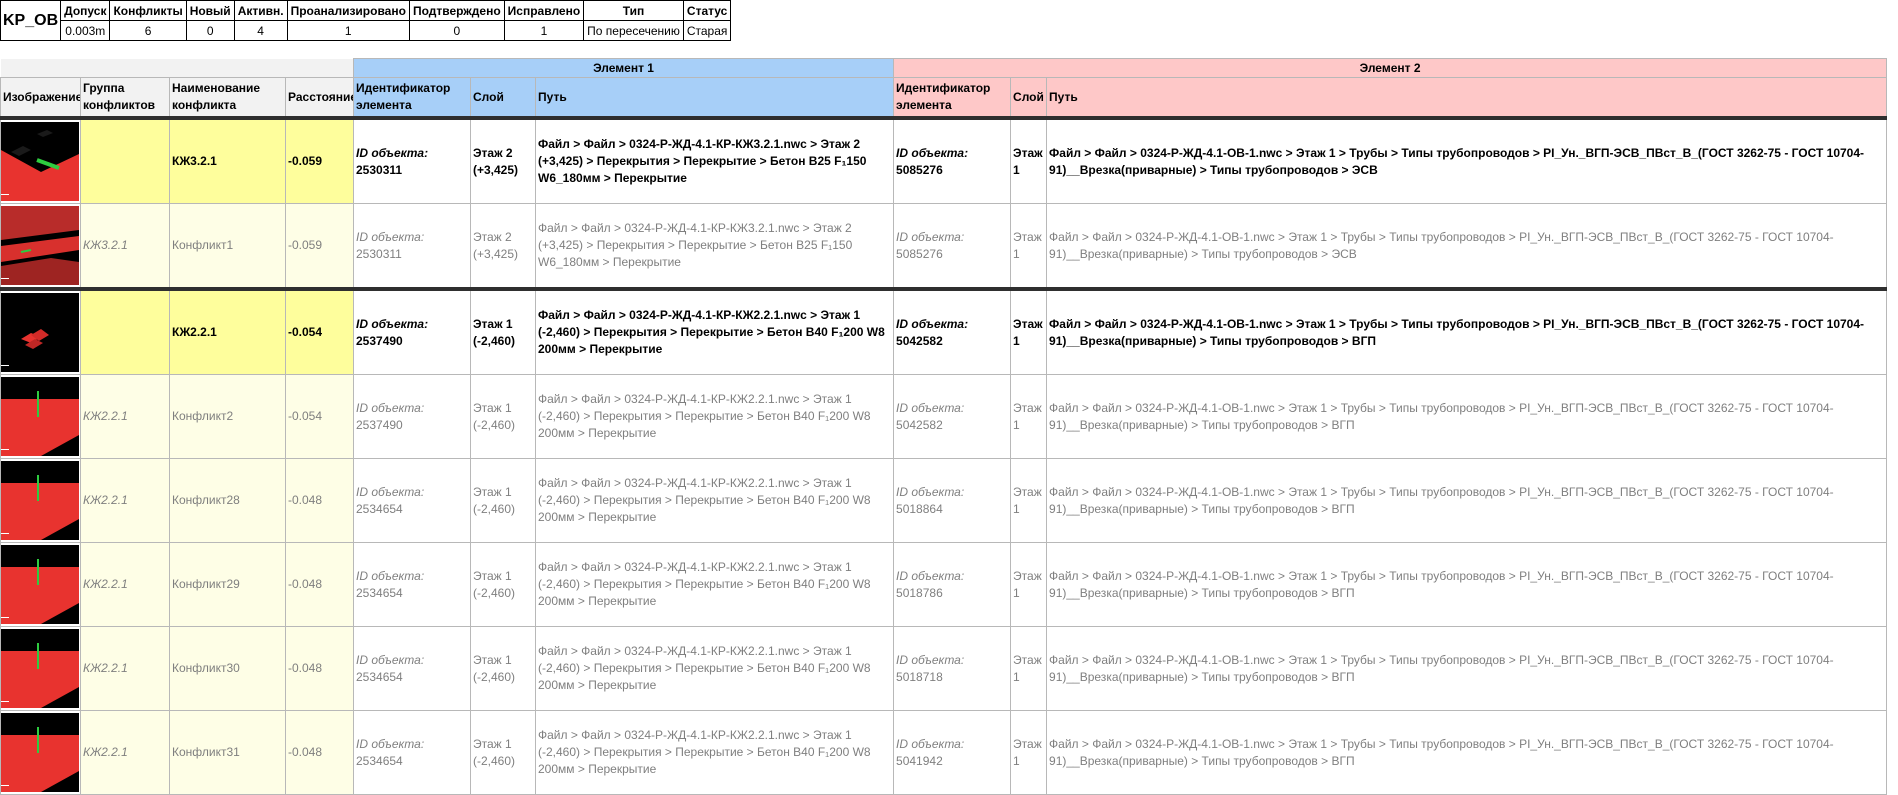  What do you see at coordinates (707, 10) in the screenshot?
I see `summary-header: Статус` at bounding box center [707, 10].